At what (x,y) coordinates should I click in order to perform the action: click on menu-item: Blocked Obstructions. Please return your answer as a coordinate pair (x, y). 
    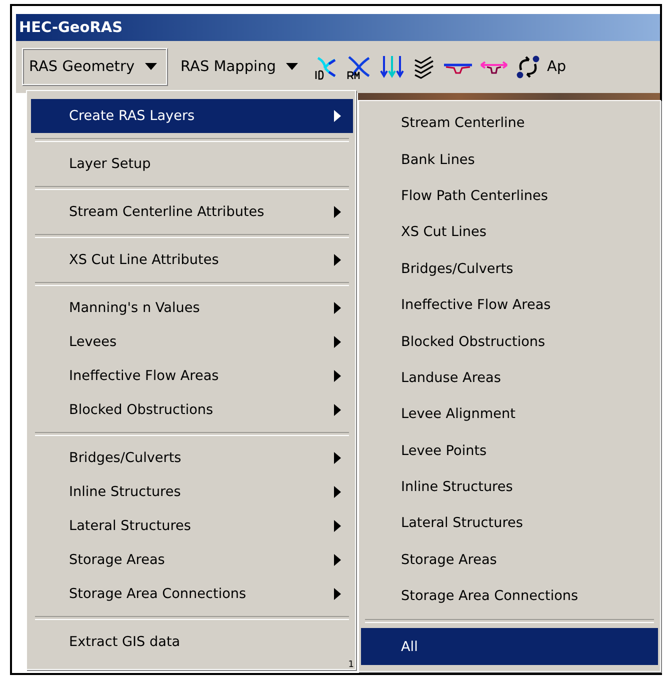
    Looking at the image, I should click on (192, 410).